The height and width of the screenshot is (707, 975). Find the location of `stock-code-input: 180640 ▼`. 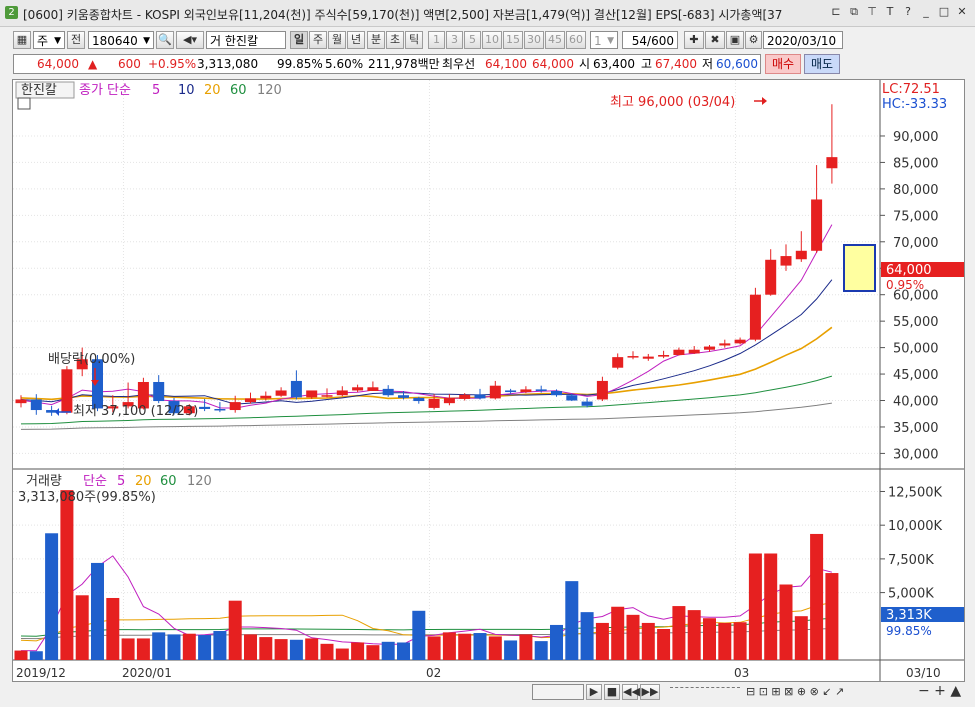

stock-code-input: 180640 ▼ is located at coordinates (121, 40).